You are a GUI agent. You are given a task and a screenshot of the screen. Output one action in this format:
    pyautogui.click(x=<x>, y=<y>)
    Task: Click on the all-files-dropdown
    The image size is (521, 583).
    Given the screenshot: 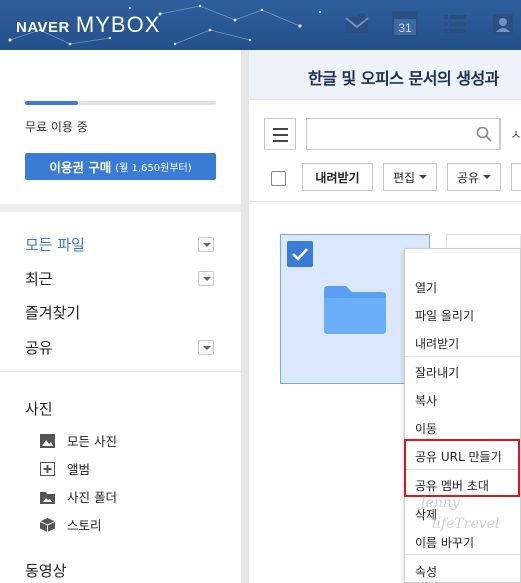 What is the action you would take?
    pyautogui.click(x=206, y=244)
    